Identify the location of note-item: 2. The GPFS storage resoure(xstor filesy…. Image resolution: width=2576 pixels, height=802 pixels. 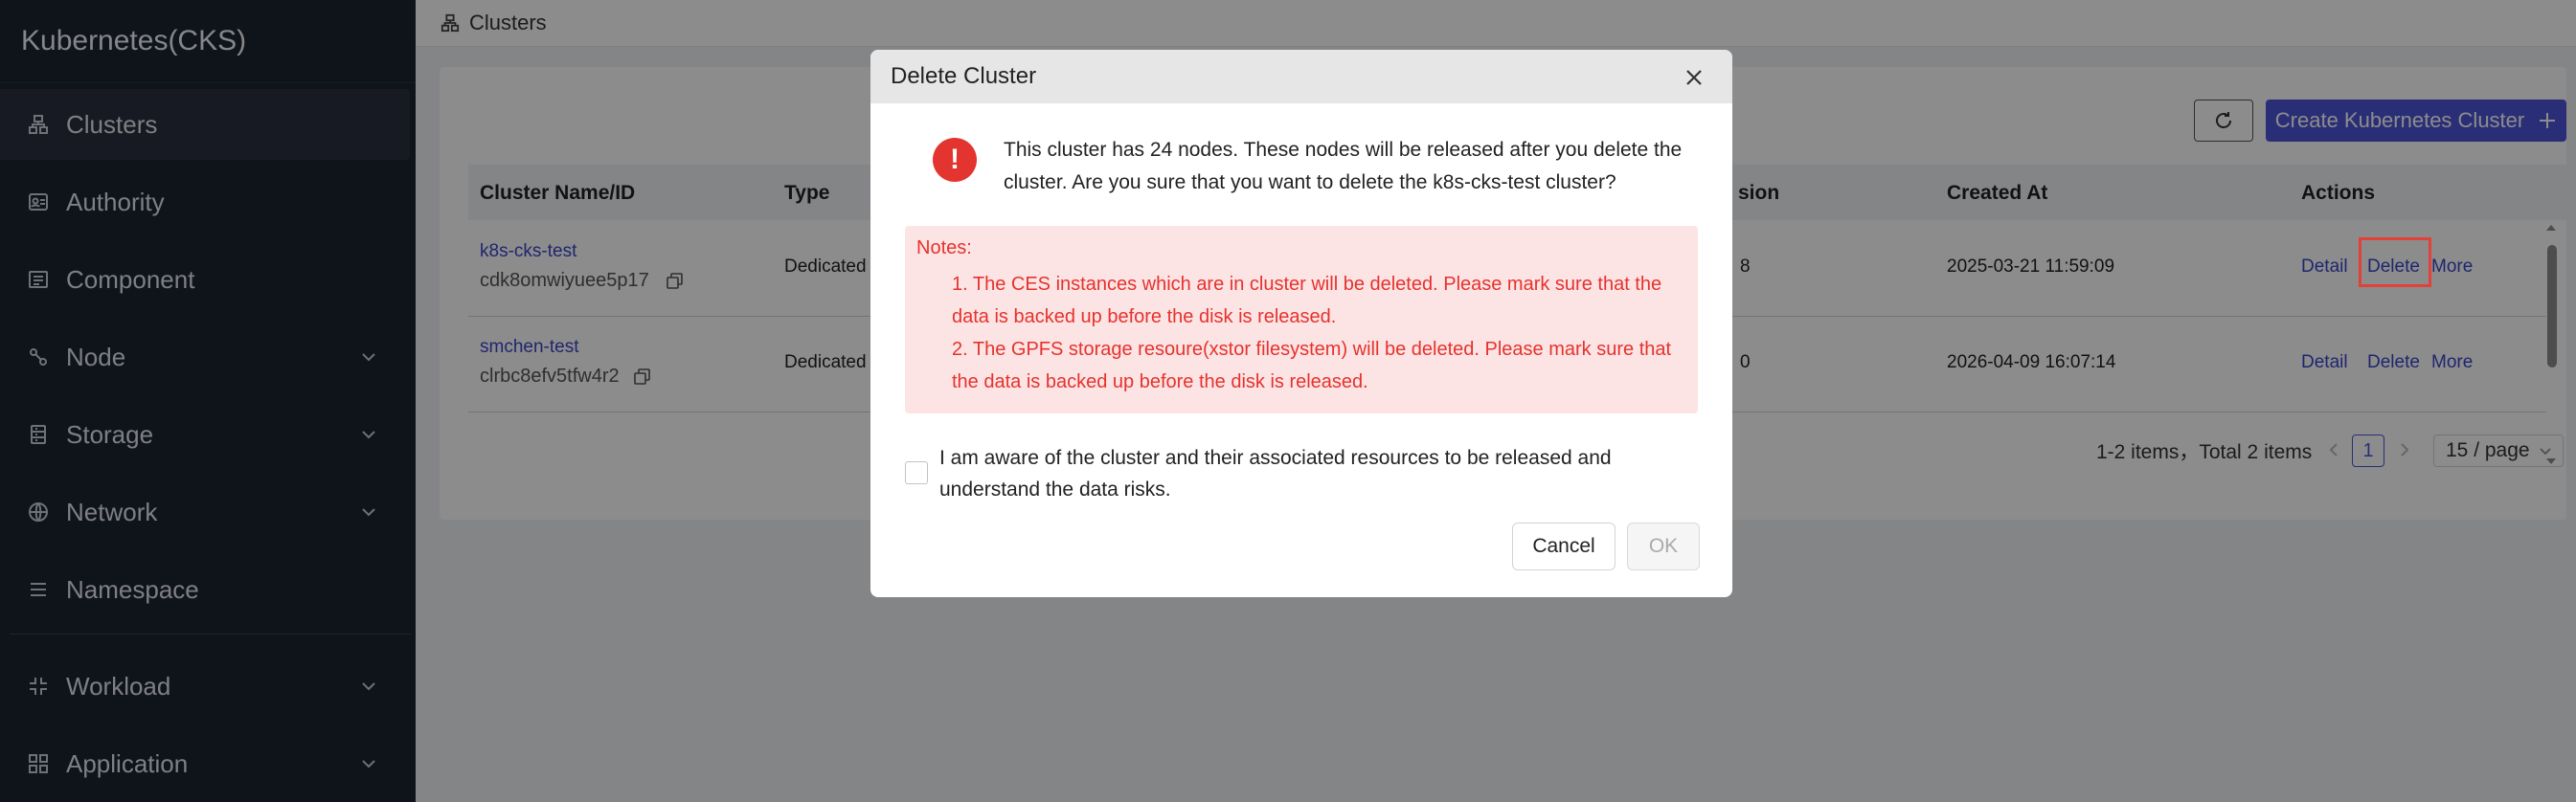
(1312, 366).